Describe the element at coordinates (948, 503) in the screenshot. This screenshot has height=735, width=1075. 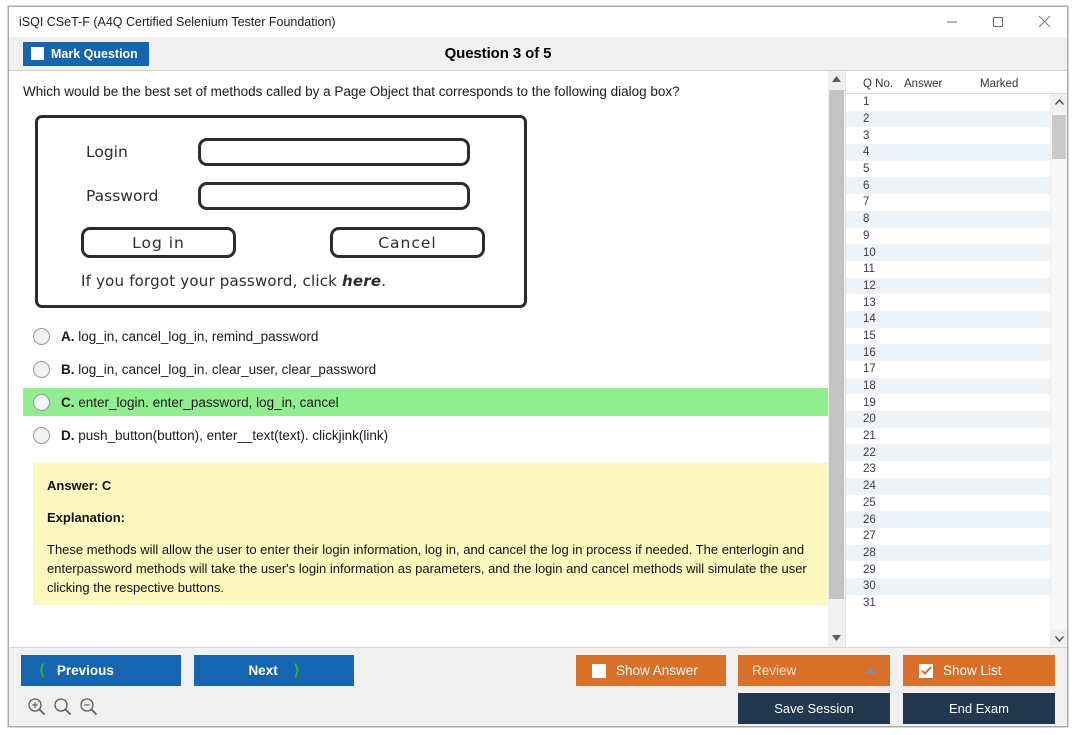
I see `question-list-row: 25` at that location.